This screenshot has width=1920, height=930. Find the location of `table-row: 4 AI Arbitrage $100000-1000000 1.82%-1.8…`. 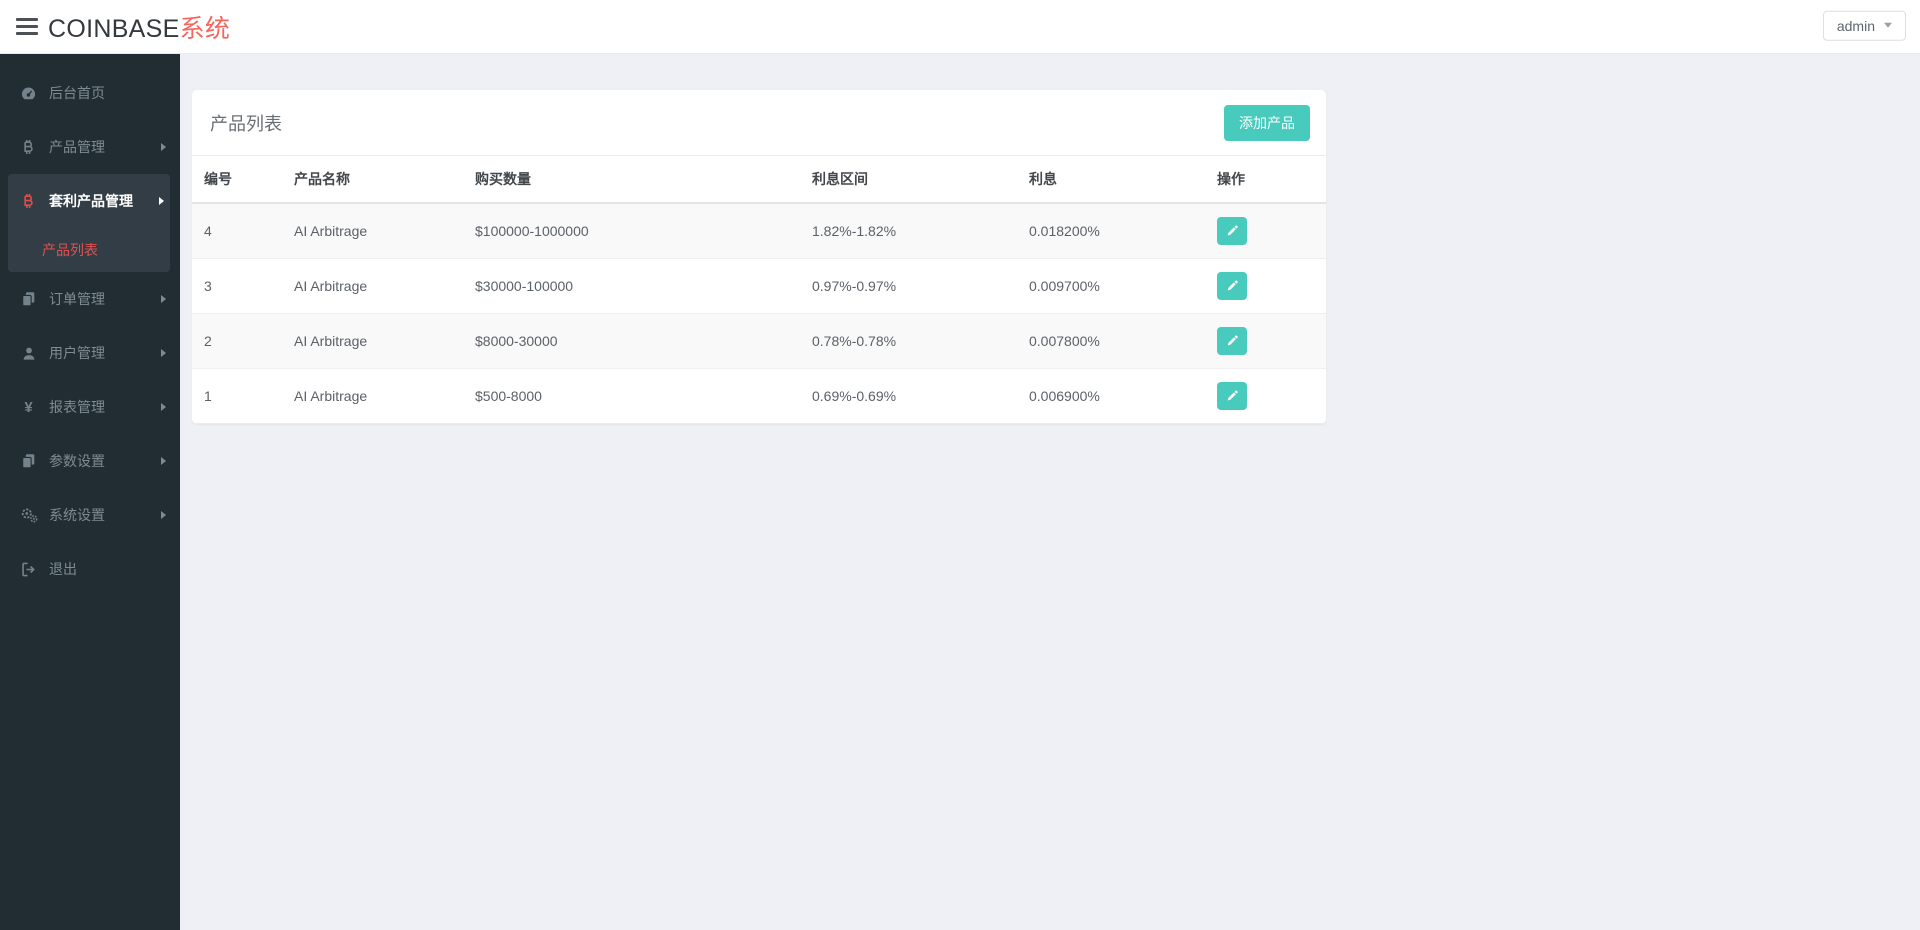

table-row: 4 AI Arbitrage $100000-1000000 1.82%-1.8… is located at coordinates (759, 231).